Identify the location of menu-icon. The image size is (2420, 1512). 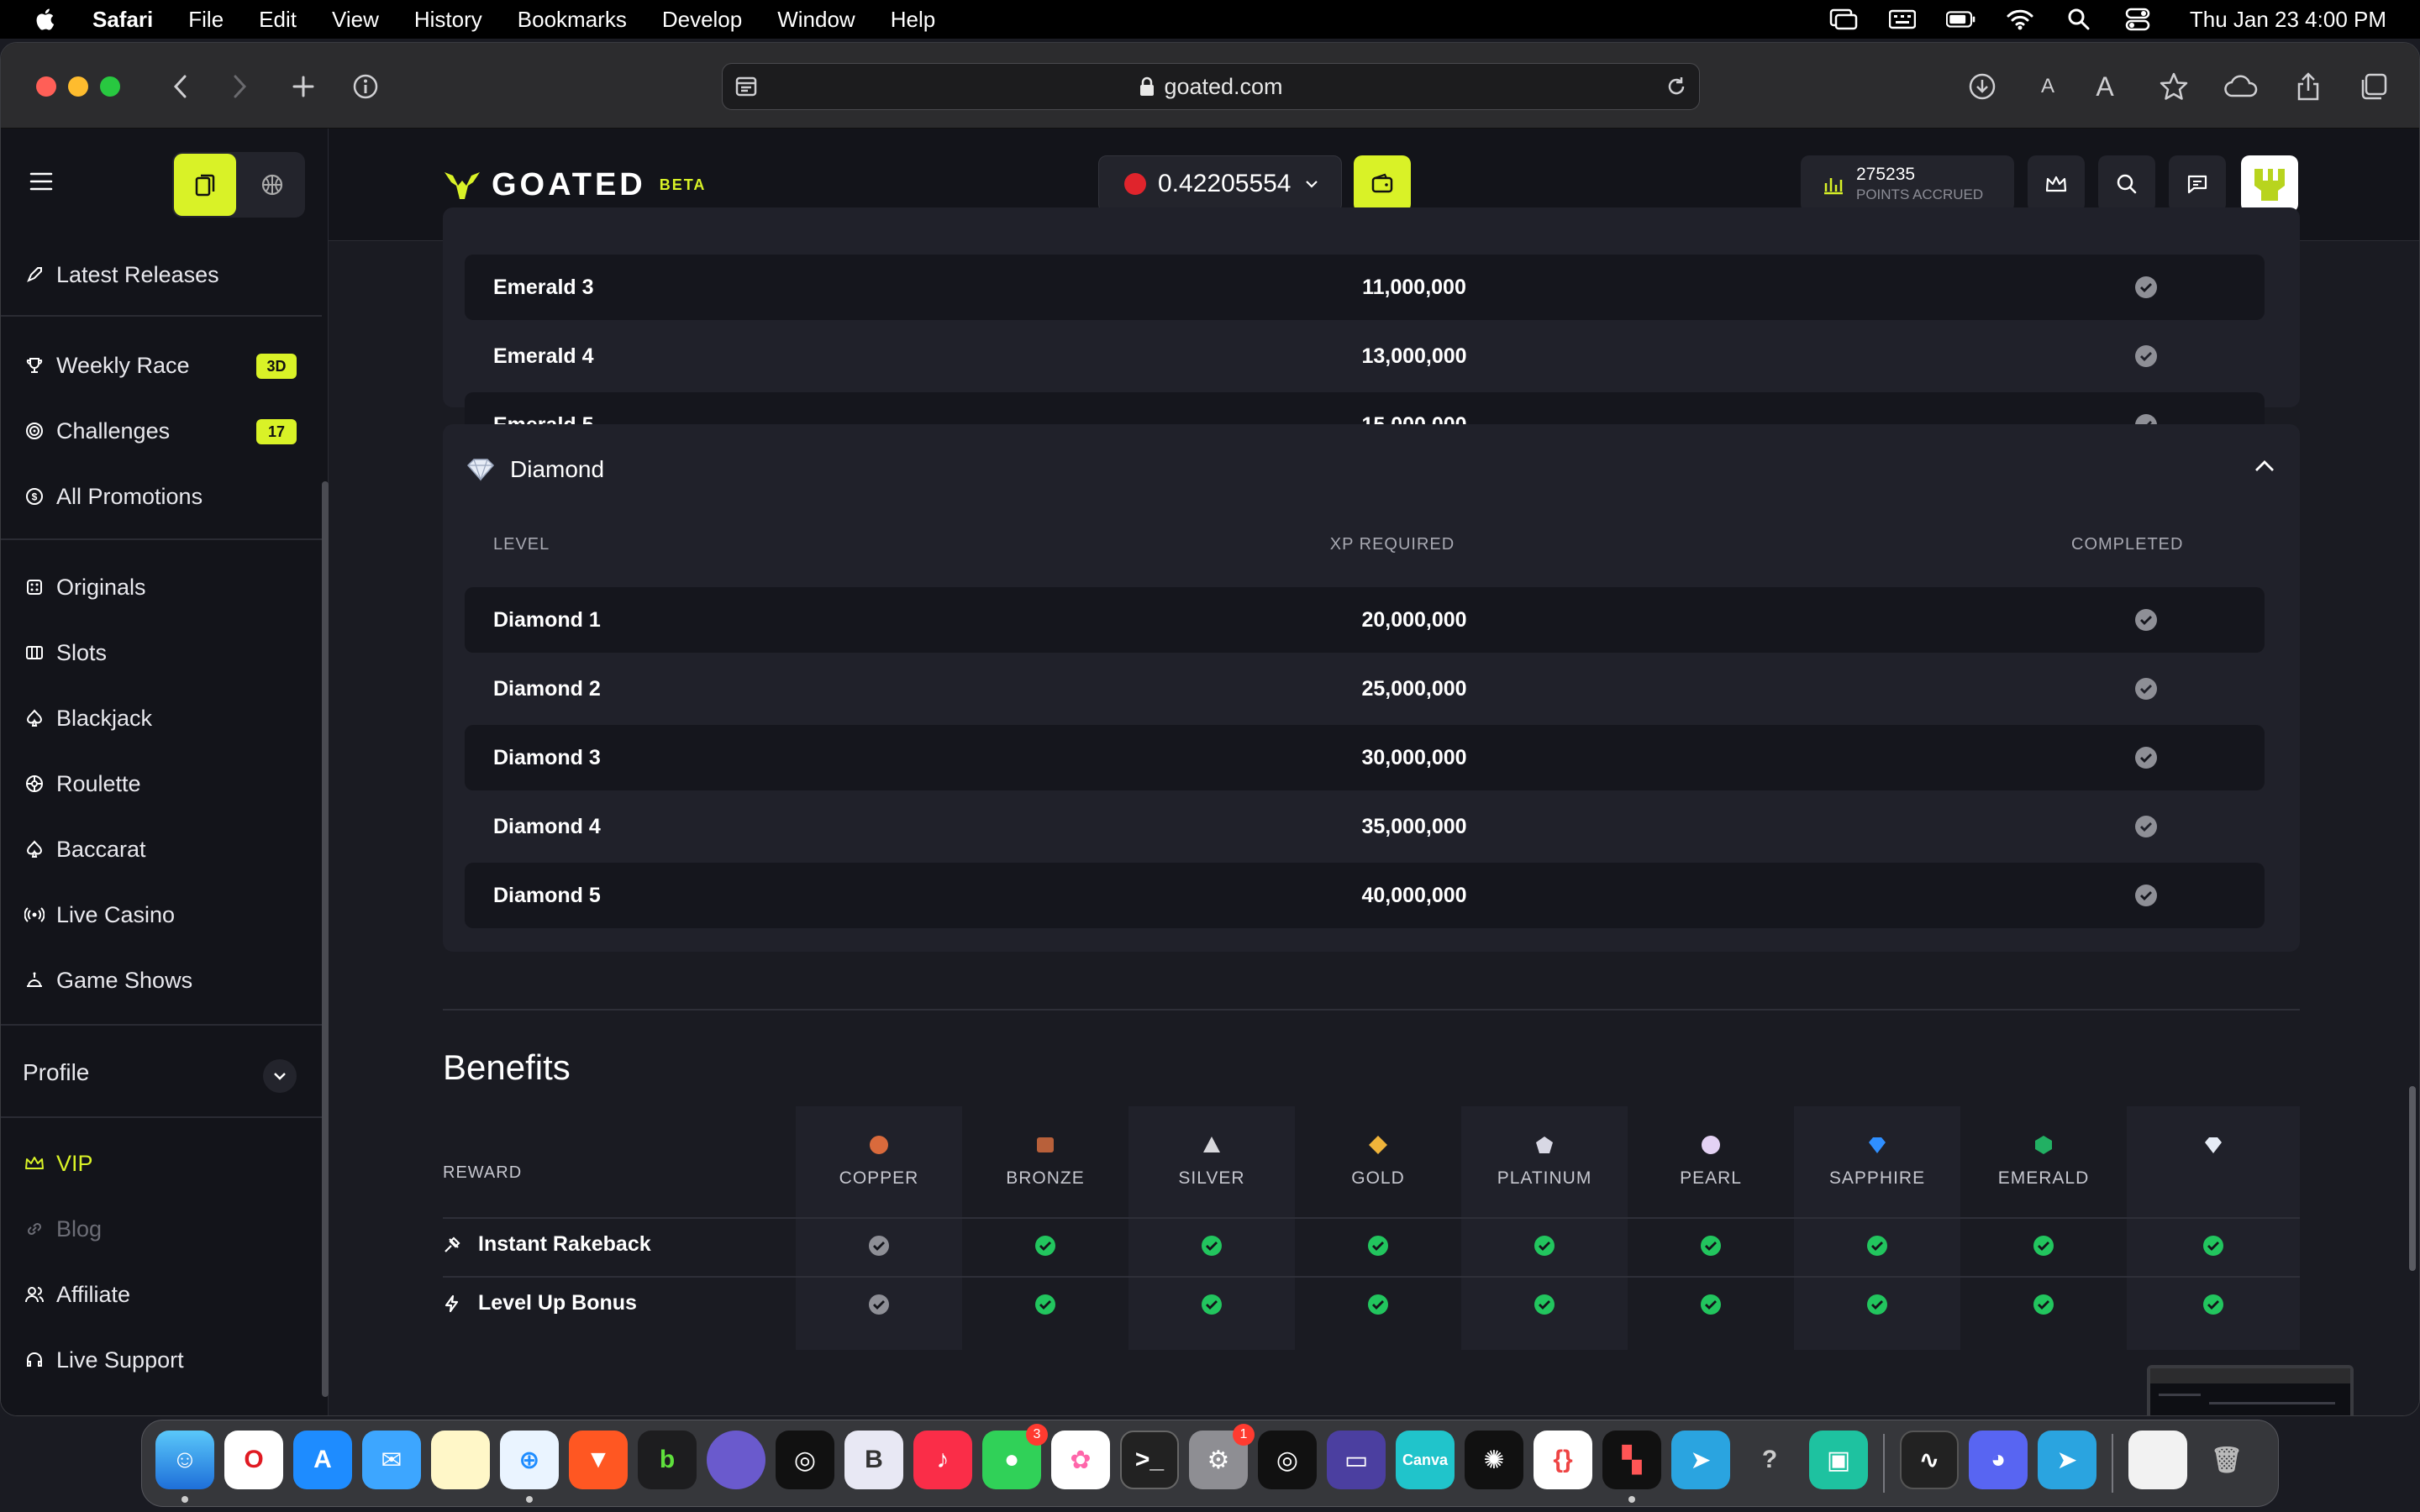
(41, 181).